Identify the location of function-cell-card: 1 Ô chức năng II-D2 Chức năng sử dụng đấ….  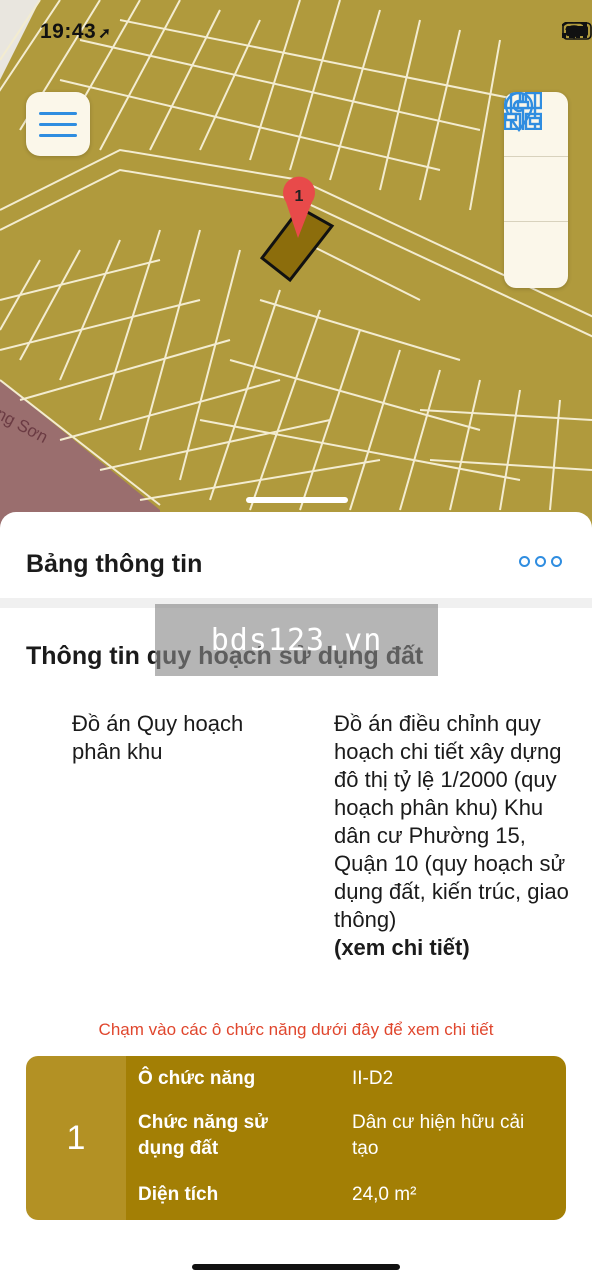
(296, 1138).